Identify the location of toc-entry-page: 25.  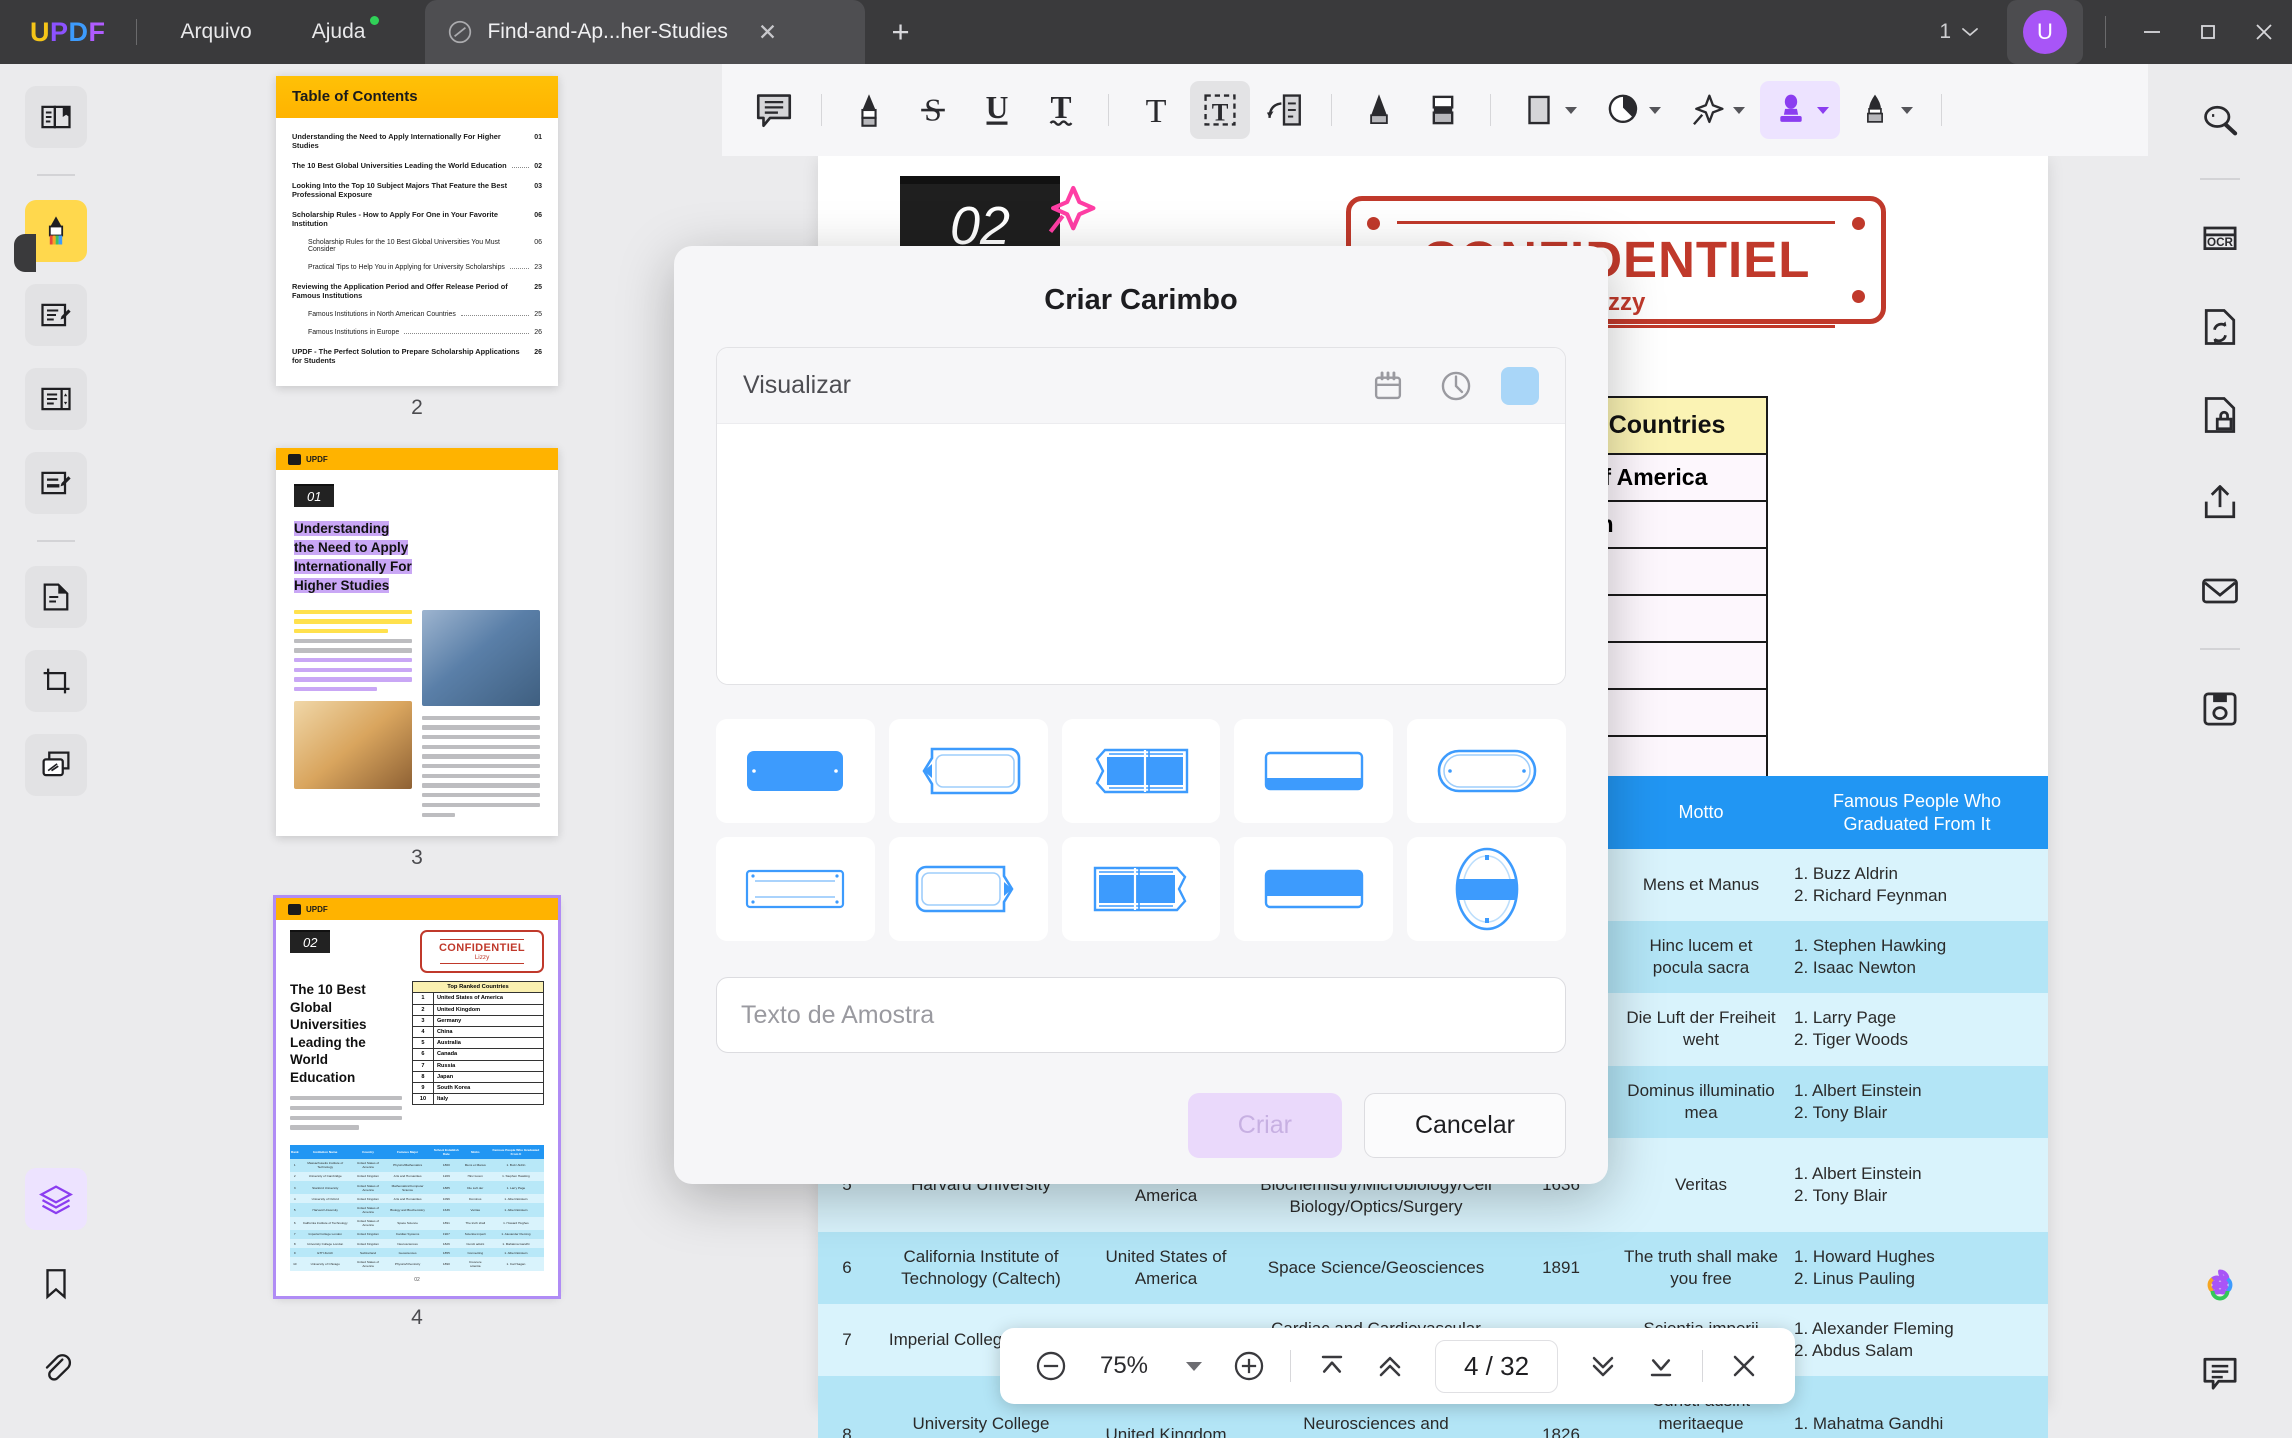
(538, 314).